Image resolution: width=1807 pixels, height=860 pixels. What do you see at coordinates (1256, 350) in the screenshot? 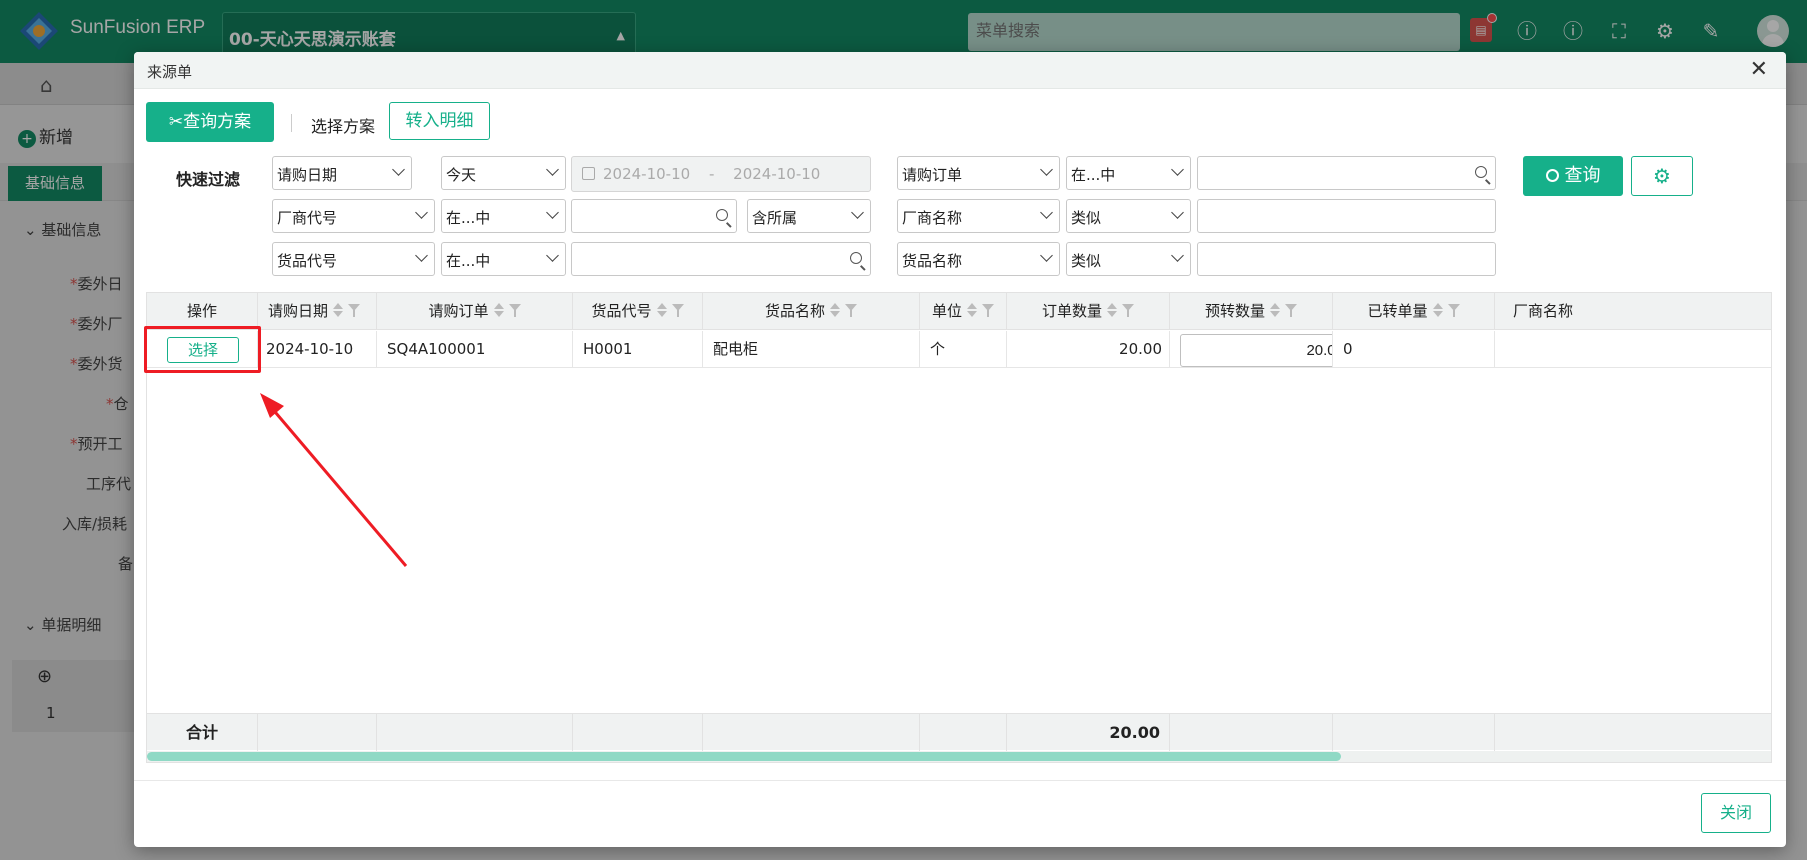
I see `pre-qty-input` at bounding box center [1256, 350].